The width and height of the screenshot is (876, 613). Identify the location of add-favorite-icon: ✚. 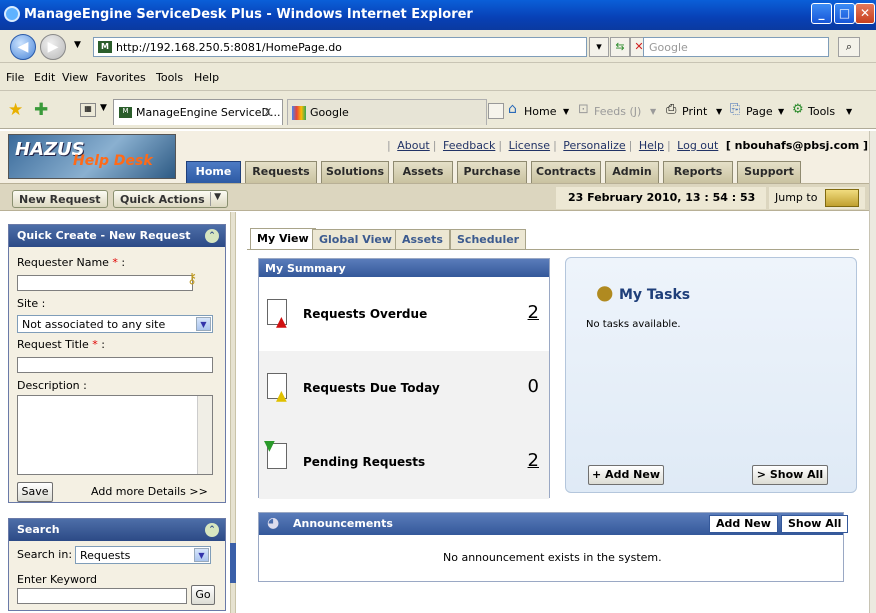
(41, 110).